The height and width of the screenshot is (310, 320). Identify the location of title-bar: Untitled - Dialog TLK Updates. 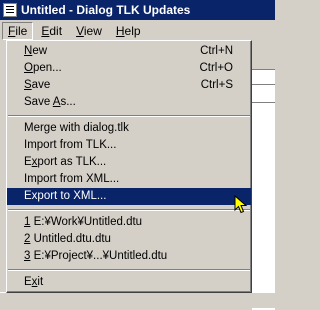
(137, 10).